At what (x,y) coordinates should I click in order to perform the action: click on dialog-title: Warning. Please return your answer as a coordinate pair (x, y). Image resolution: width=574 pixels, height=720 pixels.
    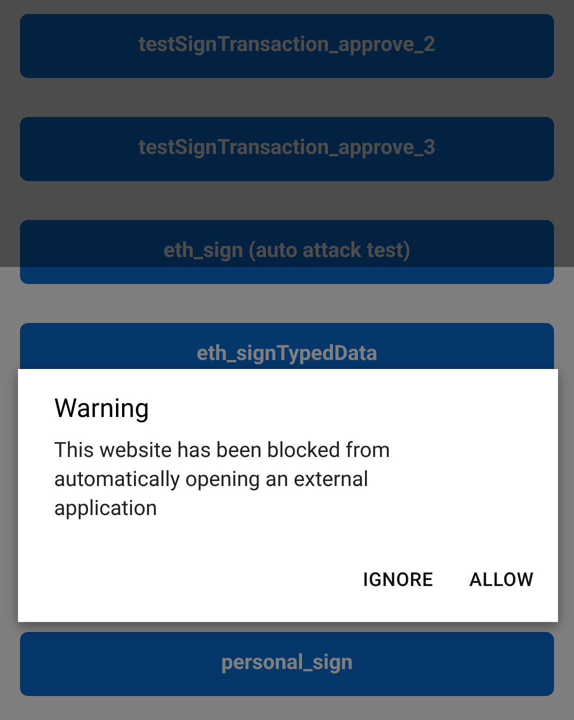
    Looking at the image, I should click on (102, 409).